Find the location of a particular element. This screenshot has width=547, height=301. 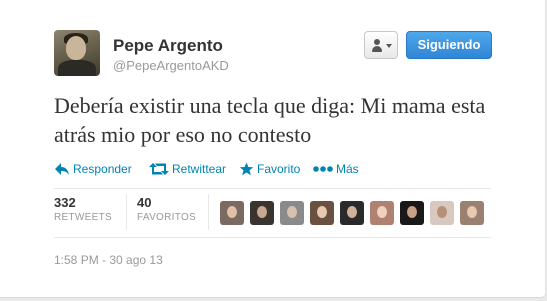

tweet-timestamp: 1:58 PM - 30 ago 13 is located at coordinates (108, 260).